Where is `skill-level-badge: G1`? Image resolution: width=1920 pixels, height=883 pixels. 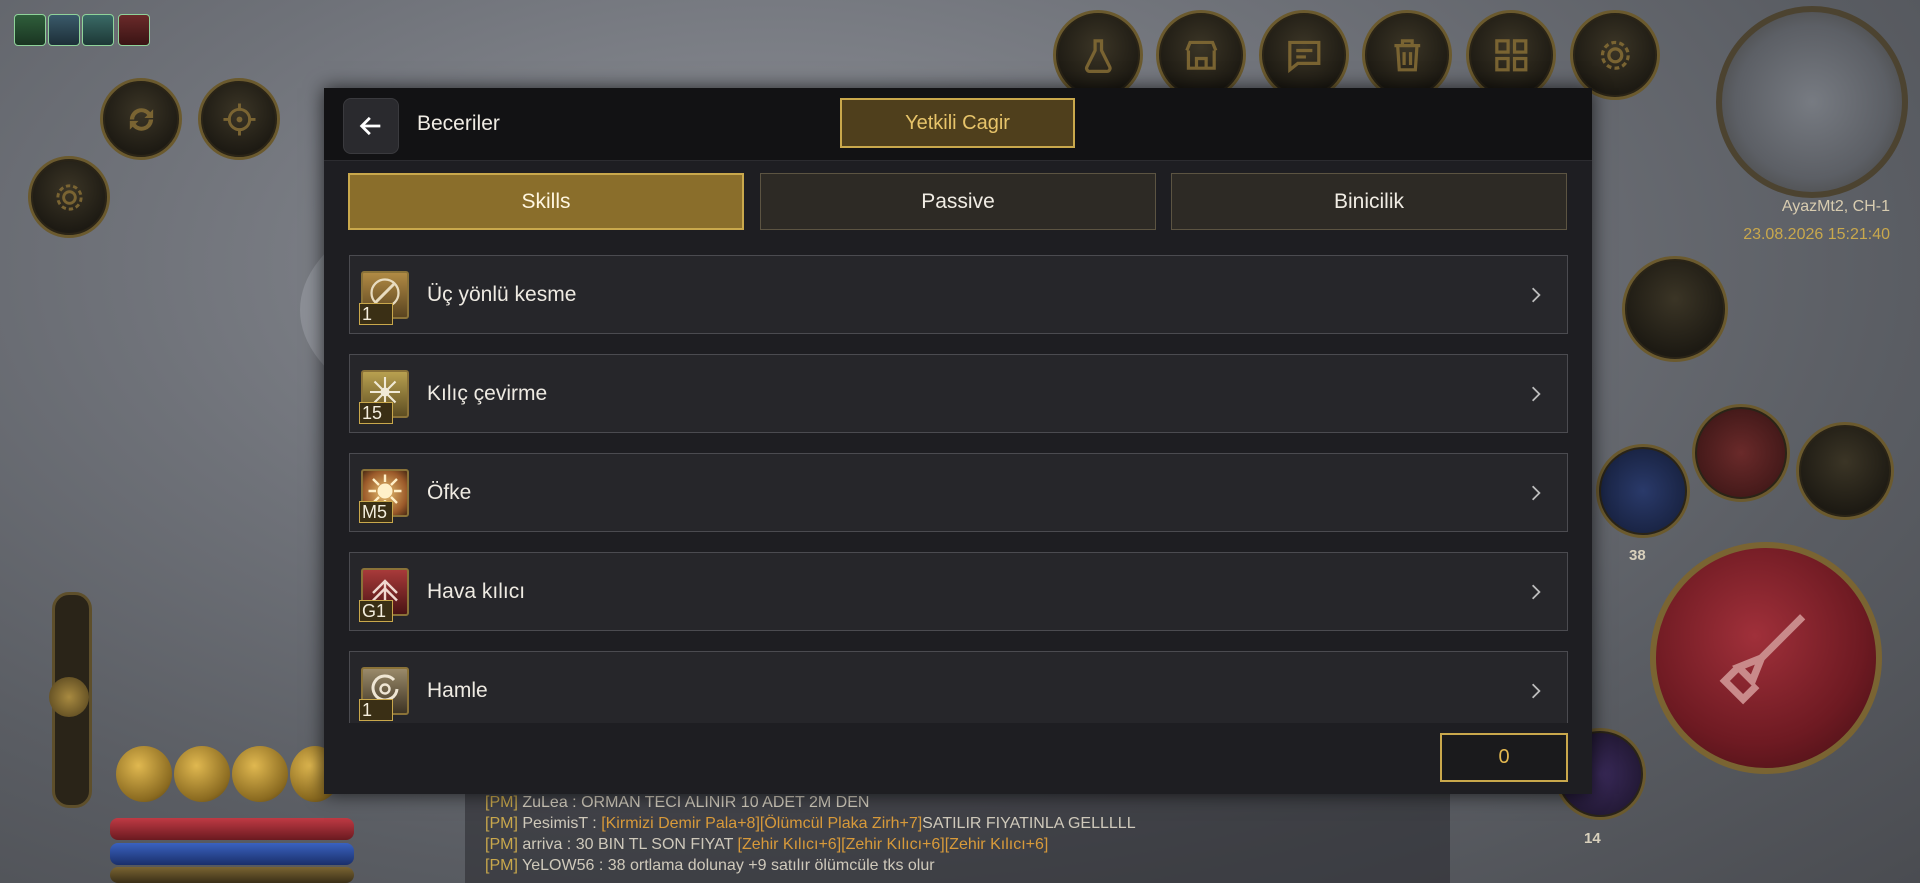
skill-level-badge: G1 is located at coordinates (376, 611).